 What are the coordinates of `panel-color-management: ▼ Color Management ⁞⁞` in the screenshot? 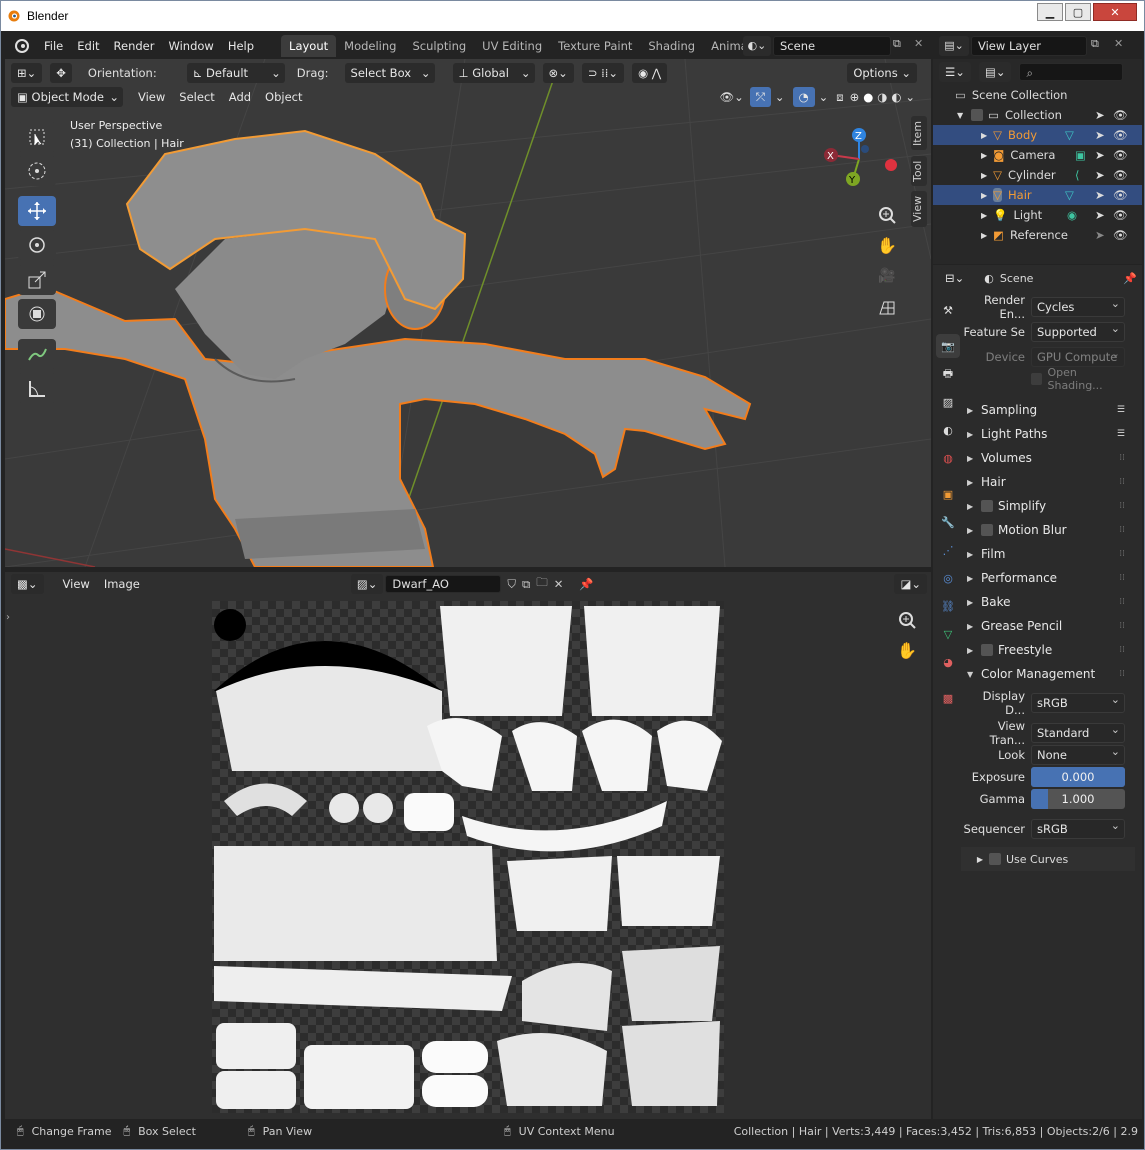 It's located at (1049, 674).